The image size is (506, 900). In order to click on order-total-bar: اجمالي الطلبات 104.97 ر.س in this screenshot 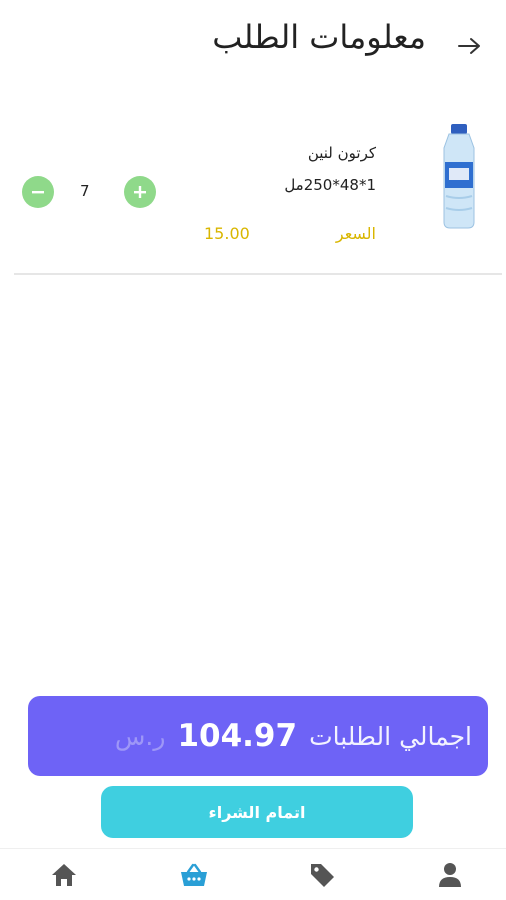, I will do `click(258, 736)`.